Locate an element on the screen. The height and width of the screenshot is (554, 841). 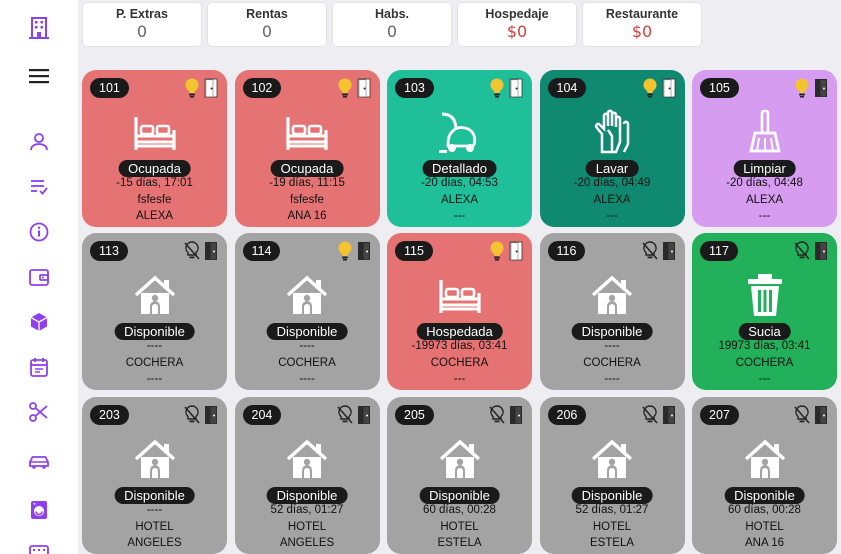
room-card: 207 Disponible 60 días, 00:28 HOTEL ANA 16 is located at coordinates (764, 475).